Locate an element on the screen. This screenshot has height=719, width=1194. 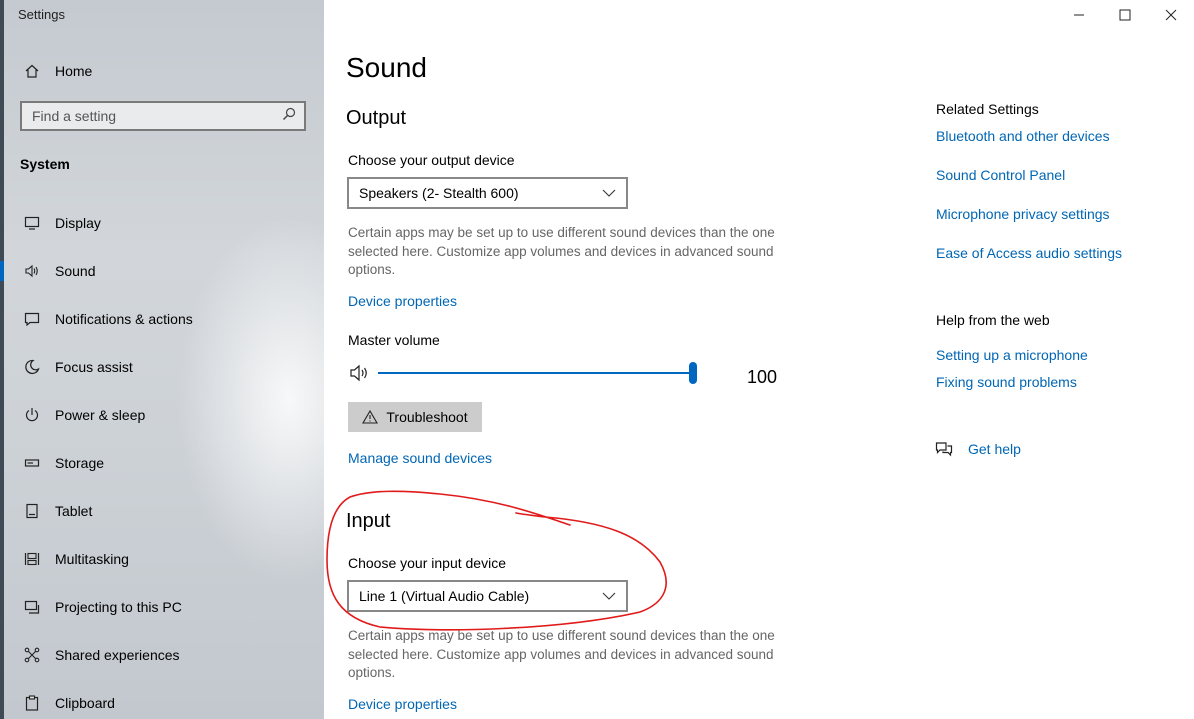
get-help-link: Get help is located at coordinates (994, 449).